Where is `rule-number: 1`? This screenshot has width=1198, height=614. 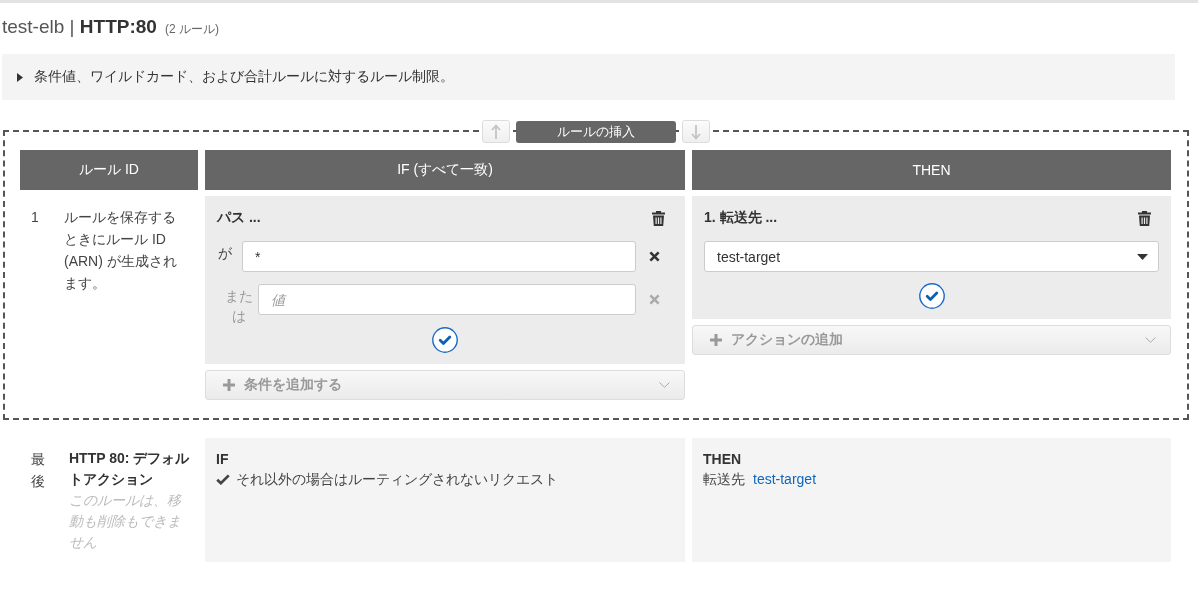
rule-number: 1 is located at coordinates (35, 217).